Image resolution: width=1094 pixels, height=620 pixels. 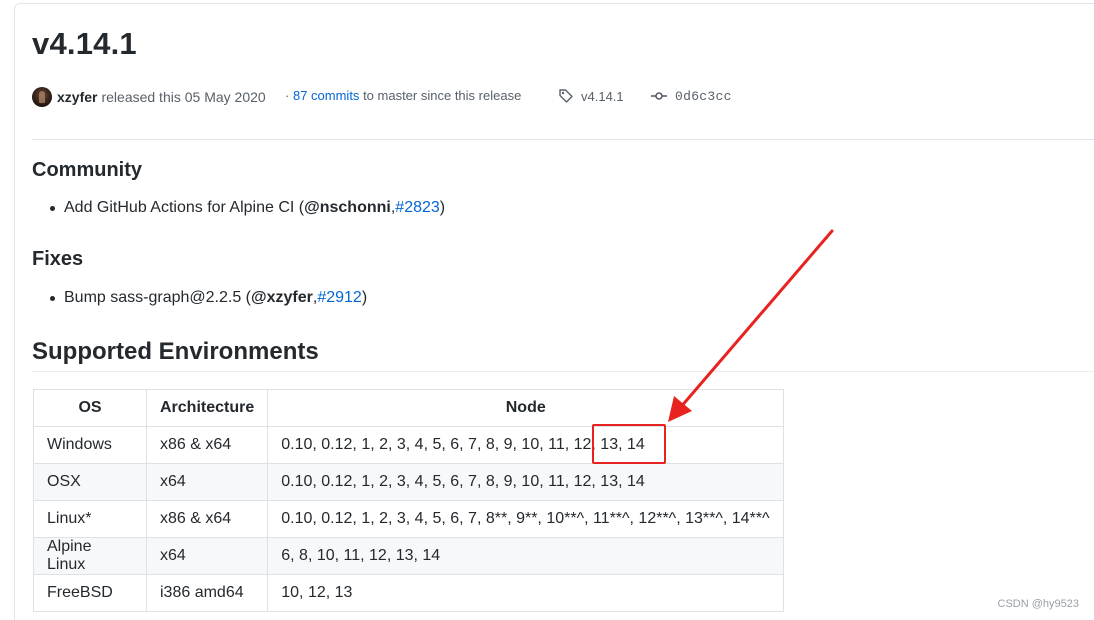 What do you see at coordinates (87, 170) in the screenshot?
I see `community-heading: Community` at bounding box center [87, 170].